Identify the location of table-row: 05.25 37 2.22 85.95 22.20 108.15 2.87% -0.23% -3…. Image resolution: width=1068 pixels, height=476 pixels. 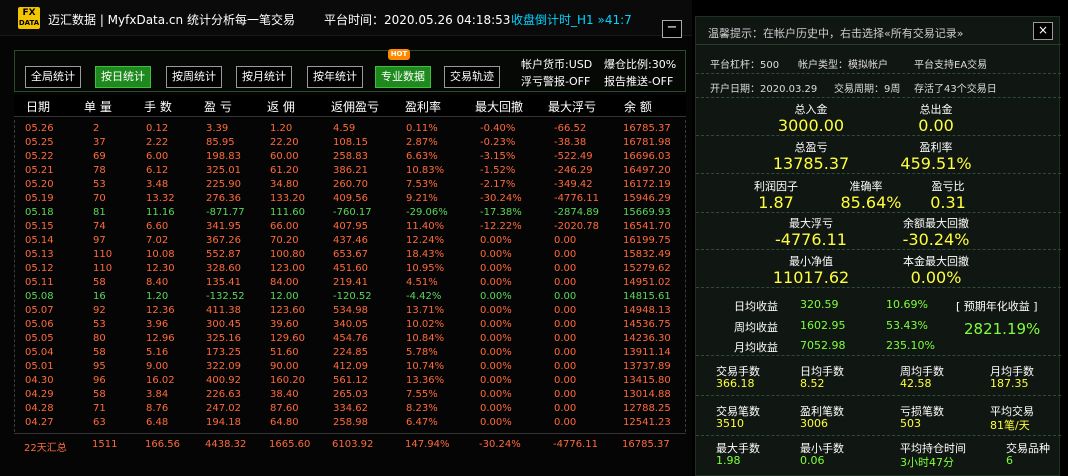
(351, 143).